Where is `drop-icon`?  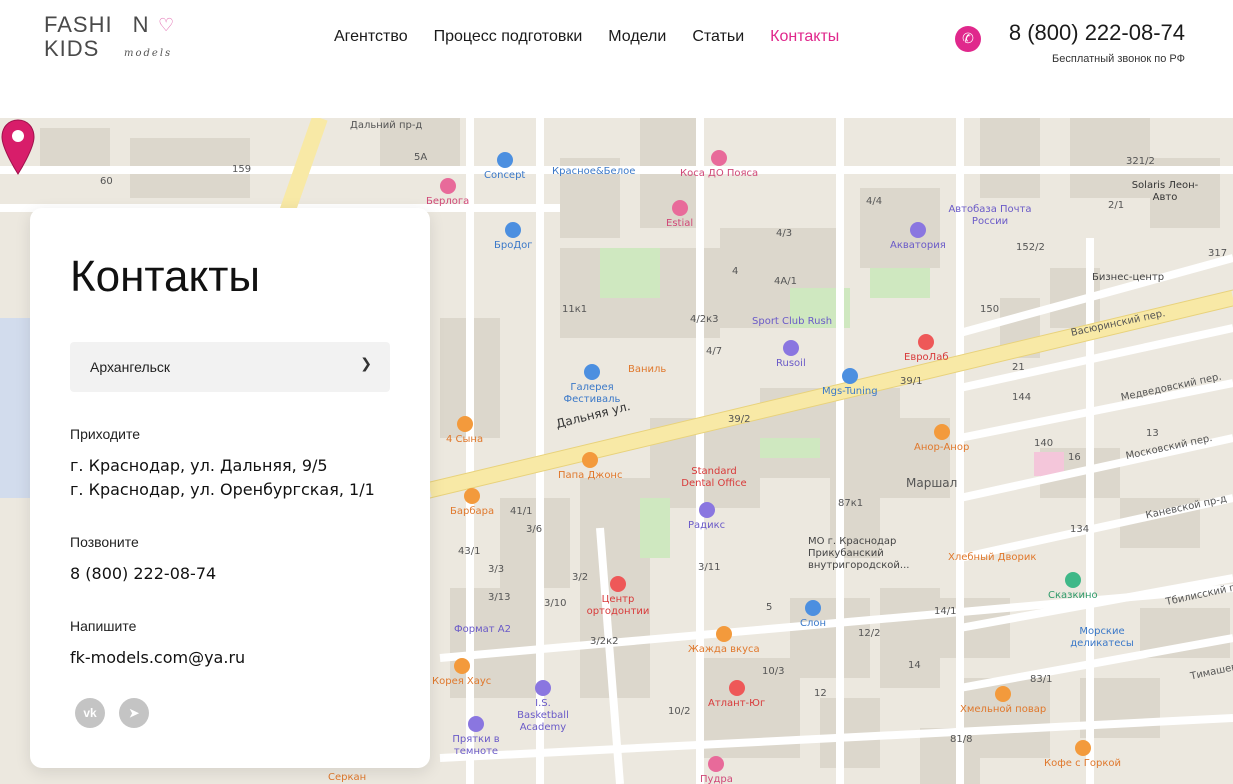 drop-icon is located at coordinates (706, 510).